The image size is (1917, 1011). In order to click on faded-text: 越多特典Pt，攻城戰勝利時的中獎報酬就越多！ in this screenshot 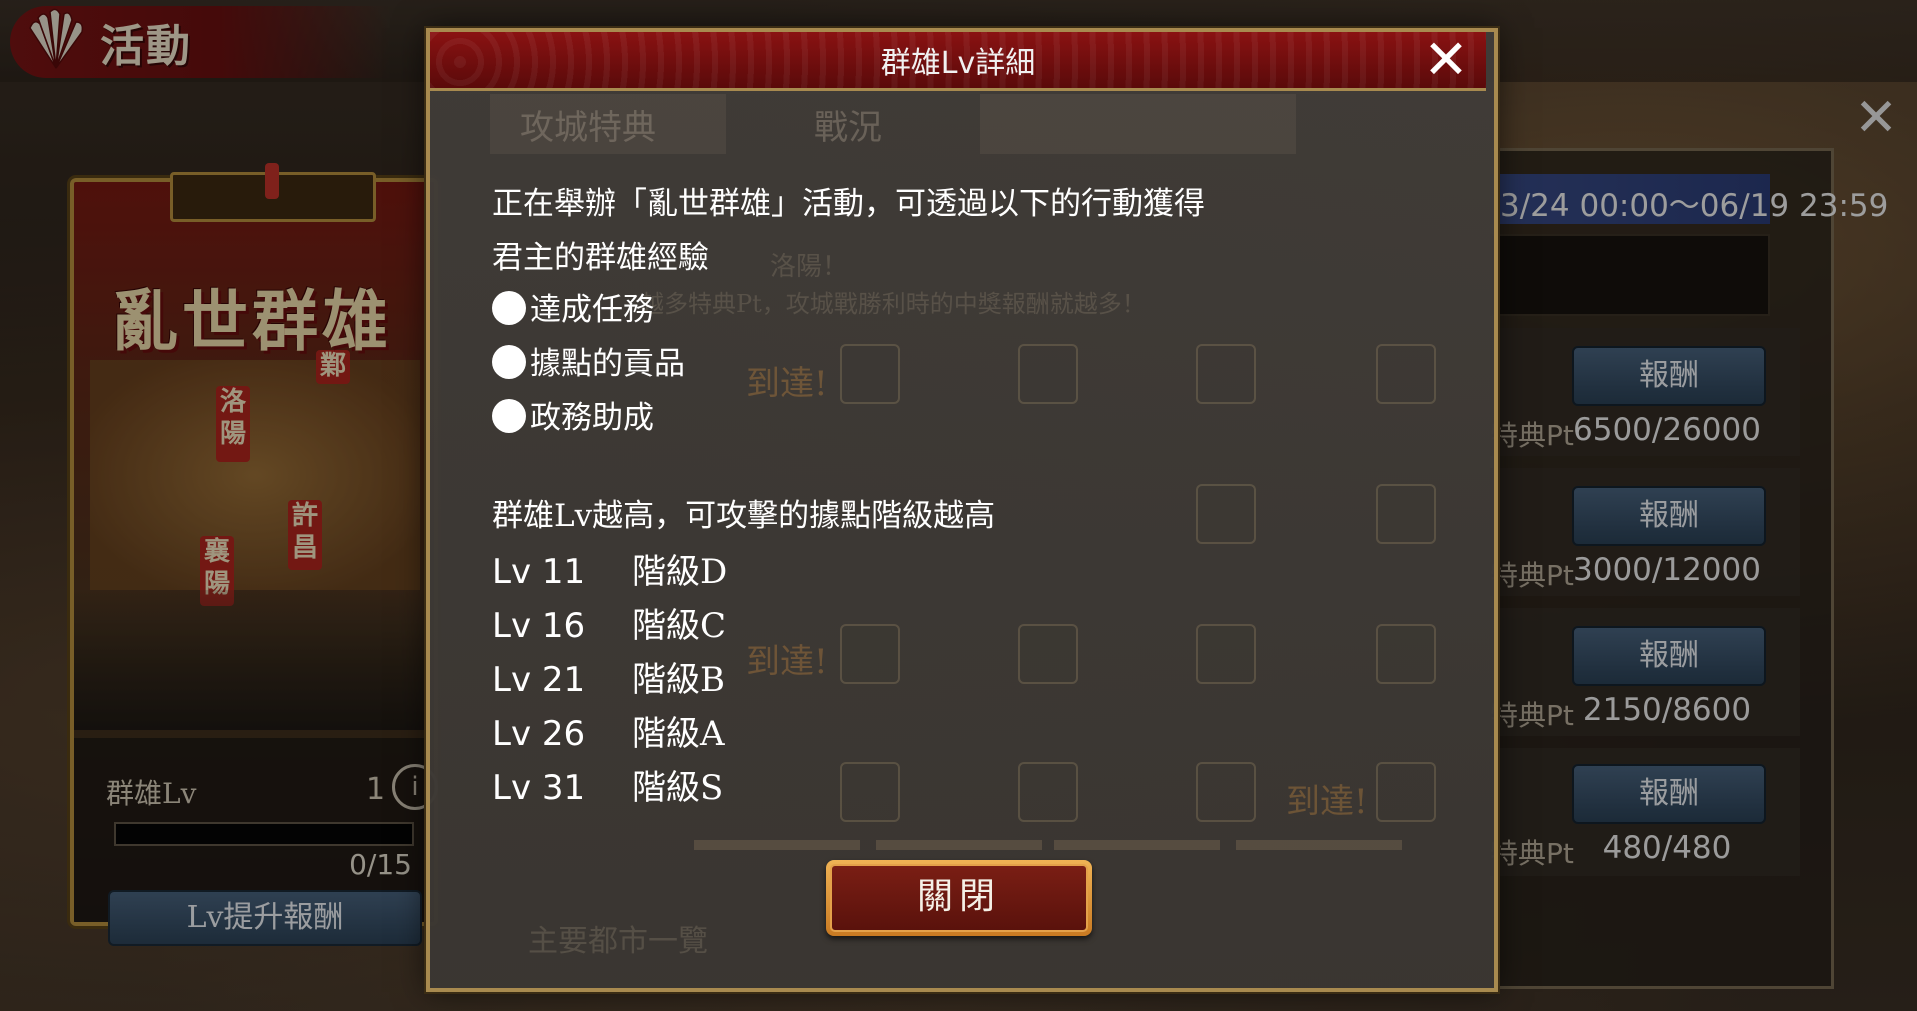, I will do `click(893, 304)`.